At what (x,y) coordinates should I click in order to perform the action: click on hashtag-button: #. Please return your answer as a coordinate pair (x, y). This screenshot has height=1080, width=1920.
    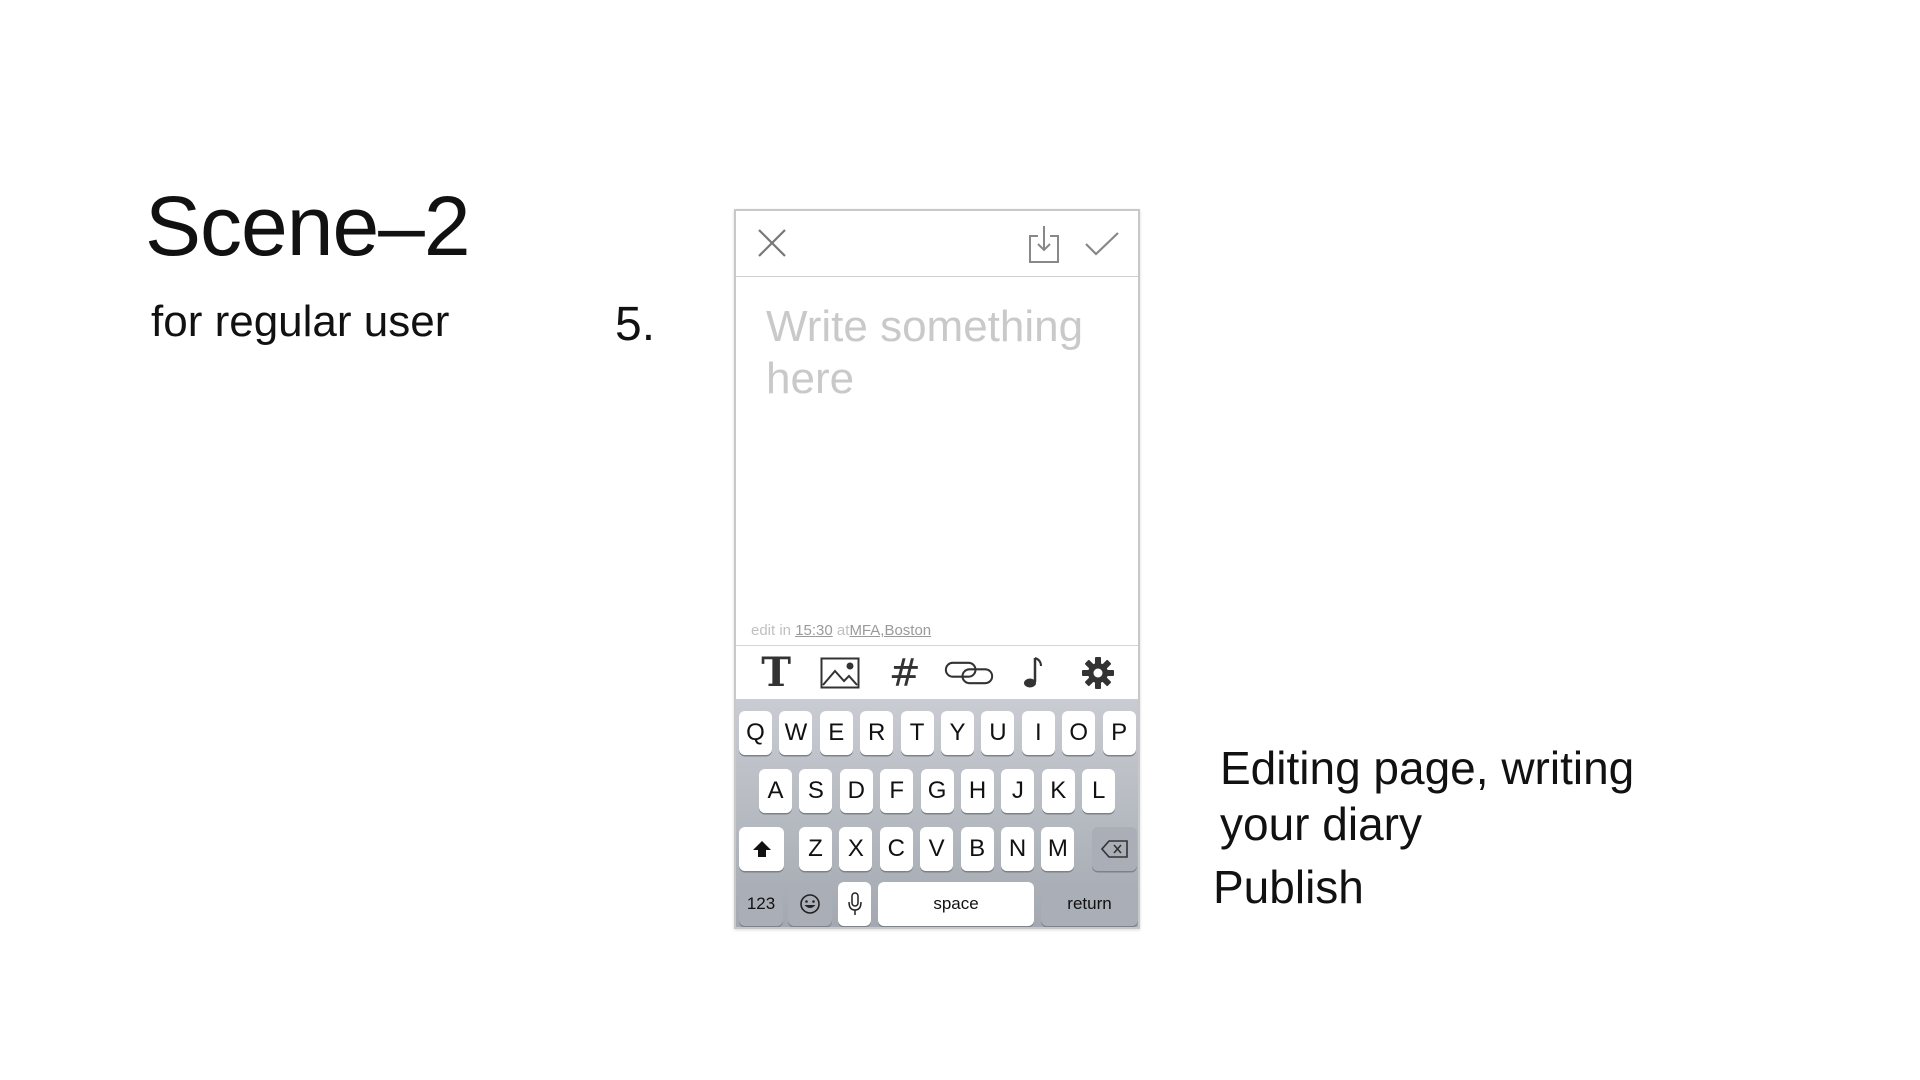
    Looking at the image, I should click on (905, 673).